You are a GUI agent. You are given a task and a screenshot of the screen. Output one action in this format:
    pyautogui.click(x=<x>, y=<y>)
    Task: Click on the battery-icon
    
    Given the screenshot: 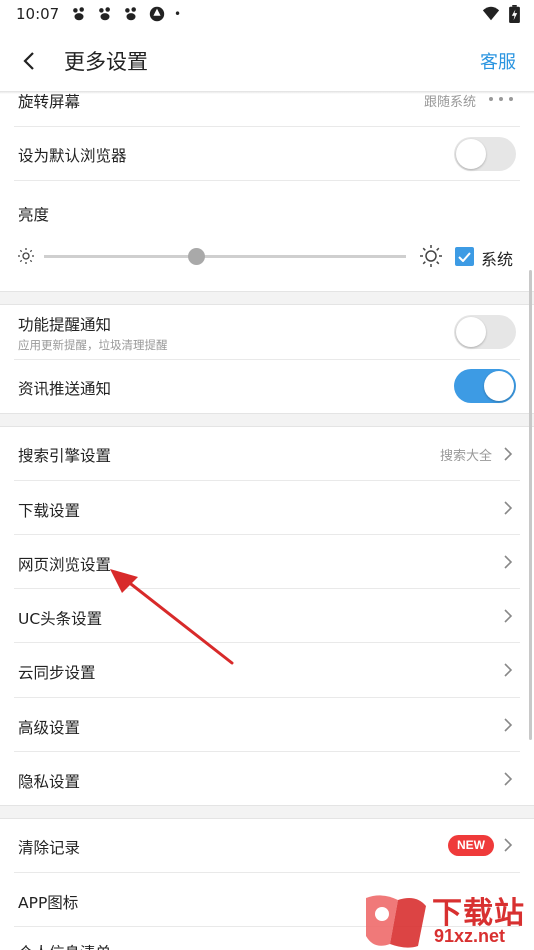 What is the action you would take?
    pyautogui.click(x=514, y=14)
    